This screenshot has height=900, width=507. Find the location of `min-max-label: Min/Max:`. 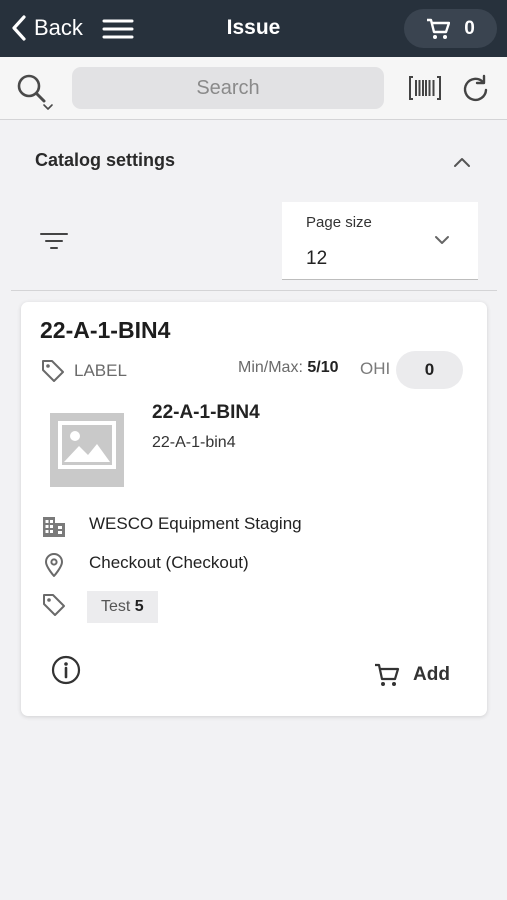

min-max-label: Min/Max: is located at coordinates (270, 367).